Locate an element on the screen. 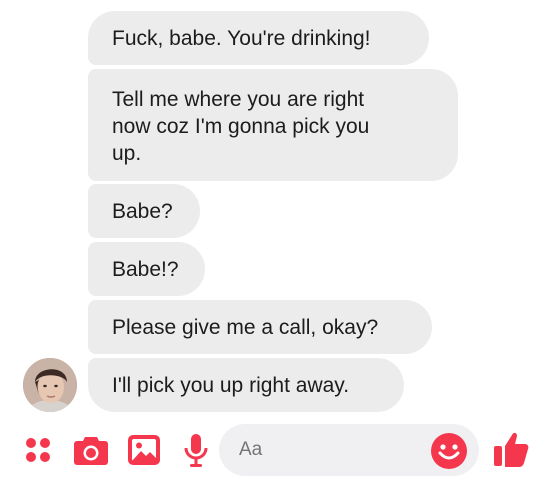 This screenshot has height=483, width=540. message-composer is located at coordinates (270, 451).